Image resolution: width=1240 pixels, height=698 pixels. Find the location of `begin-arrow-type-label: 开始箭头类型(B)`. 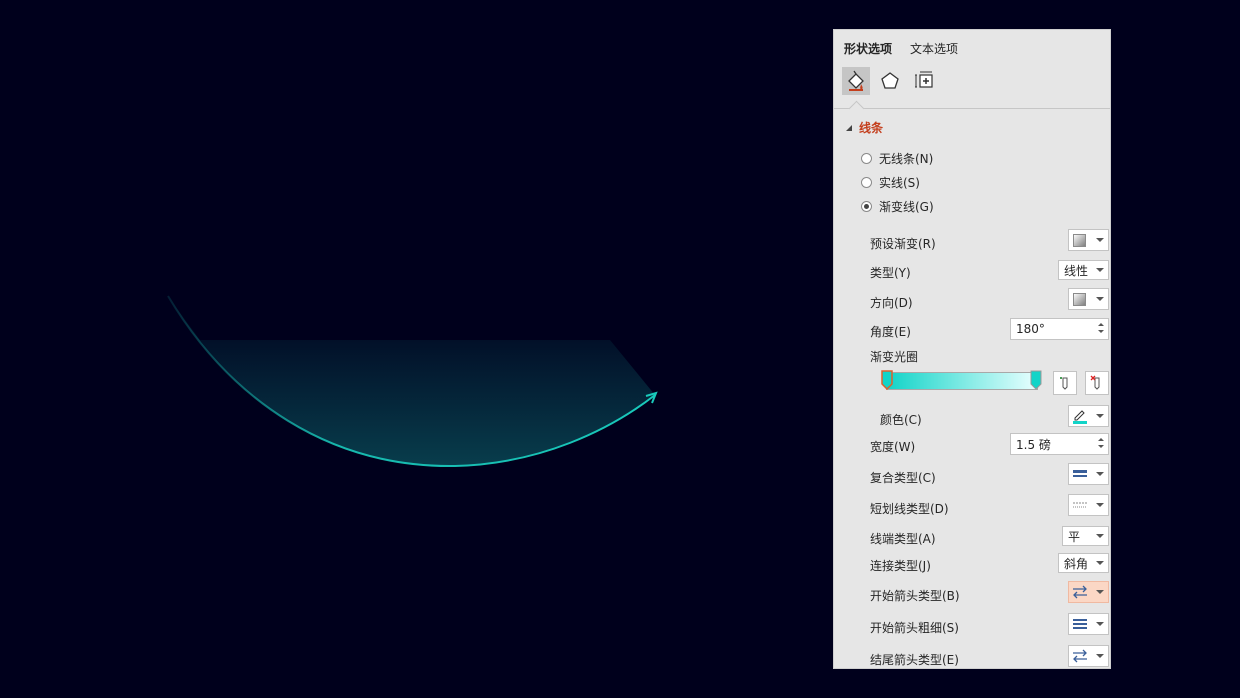

begin-arrow-type-label: 开始箭头类型(B) is located at coordinates (915, 596).